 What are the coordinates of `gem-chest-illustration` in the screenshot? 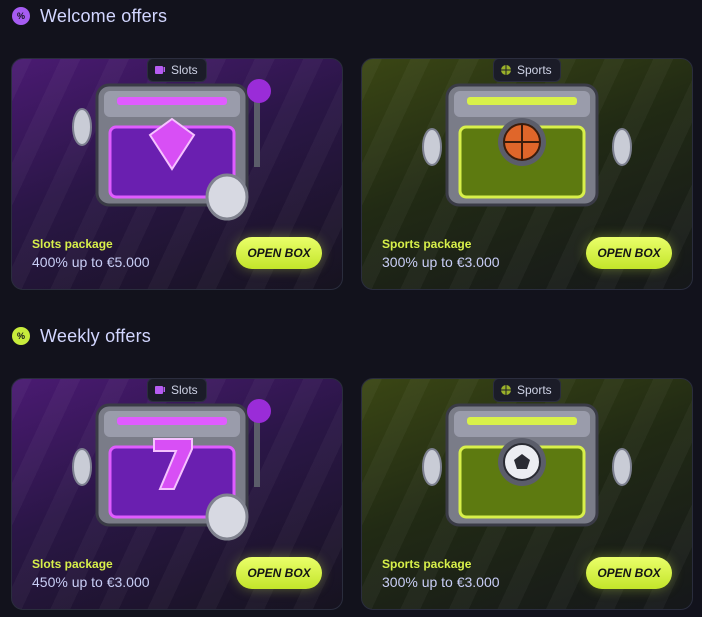 It's located at (171, 150).